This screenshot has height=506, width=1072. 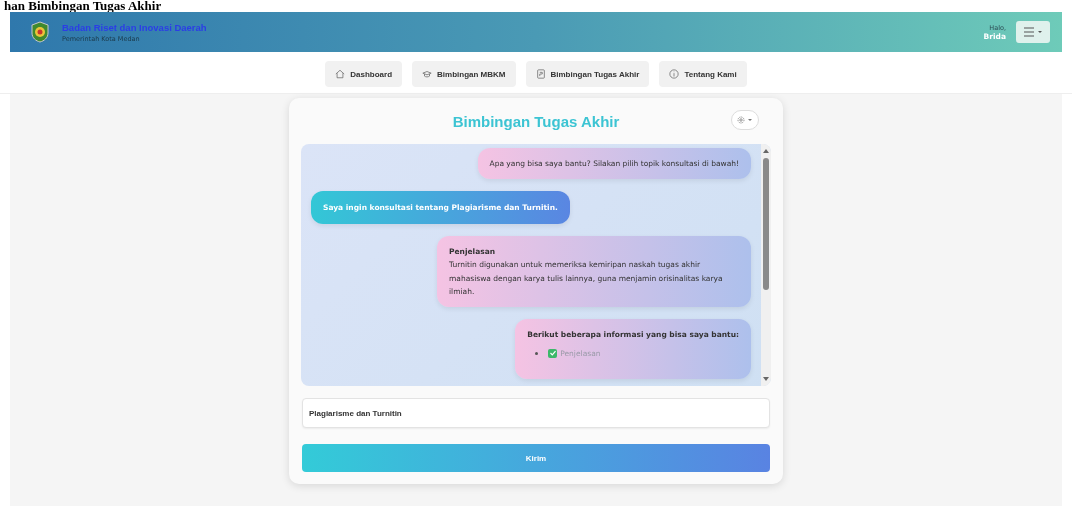 I want to click on nav-tab: Bimbingan MBKM, so click(x=464, y=74).